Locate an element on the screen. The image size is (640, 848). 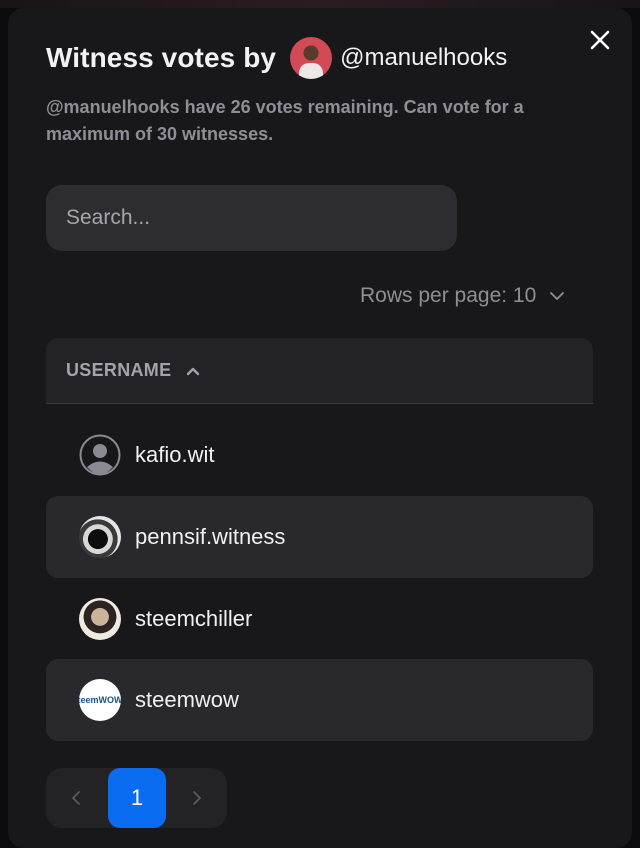
row-username: steemchiller is located at coordinates (193, 619).